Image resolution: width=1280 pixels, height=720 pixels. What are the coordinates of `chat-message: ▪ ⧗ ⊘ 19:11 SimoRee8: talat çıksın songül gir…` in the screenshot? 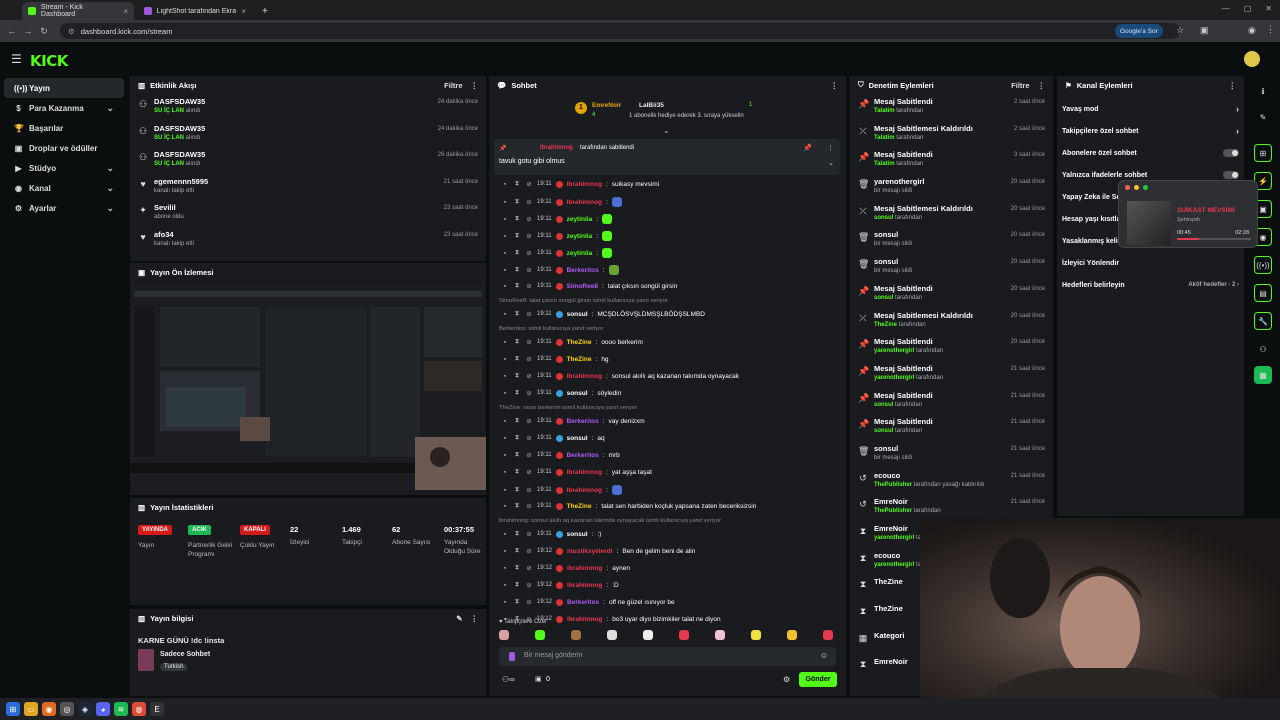 It's located at (589, 286).